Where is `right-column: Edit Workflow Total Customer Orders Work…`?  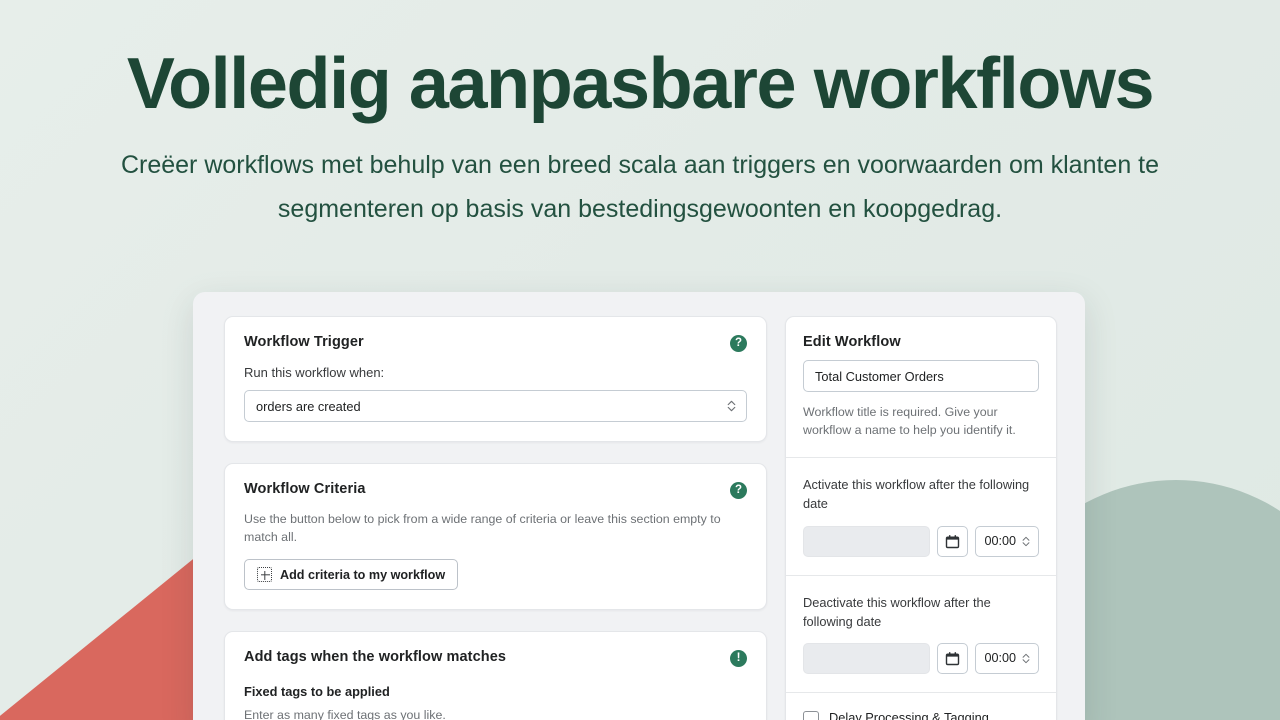 right-column: Edit Workflow Total Customer Orders Work… is located at coordinates (921, 518).